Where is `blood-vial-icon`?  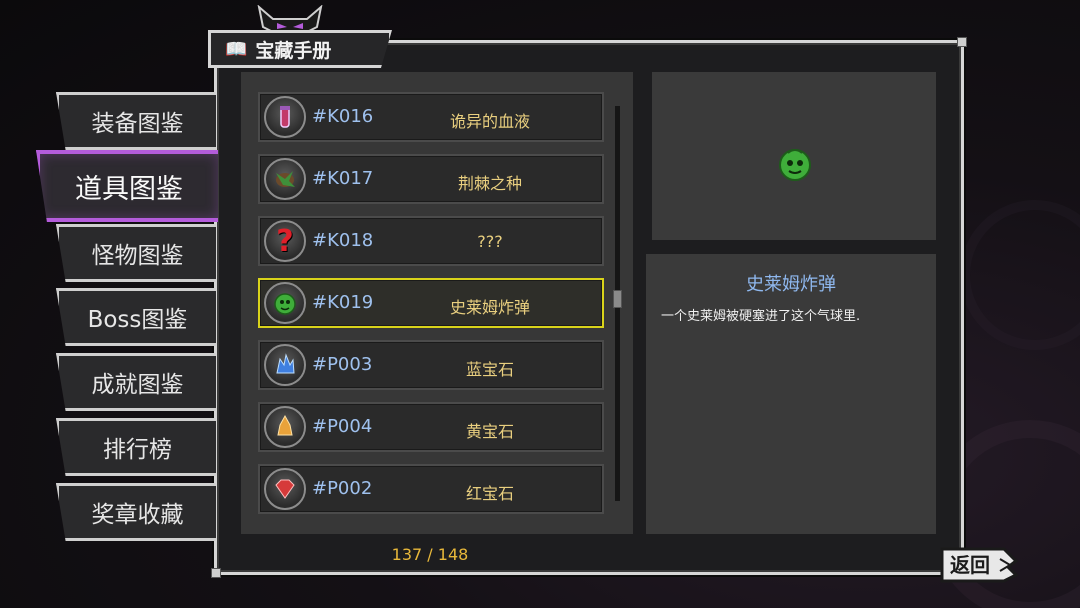 blood-vial-icon is located at coordinates (285, 117).